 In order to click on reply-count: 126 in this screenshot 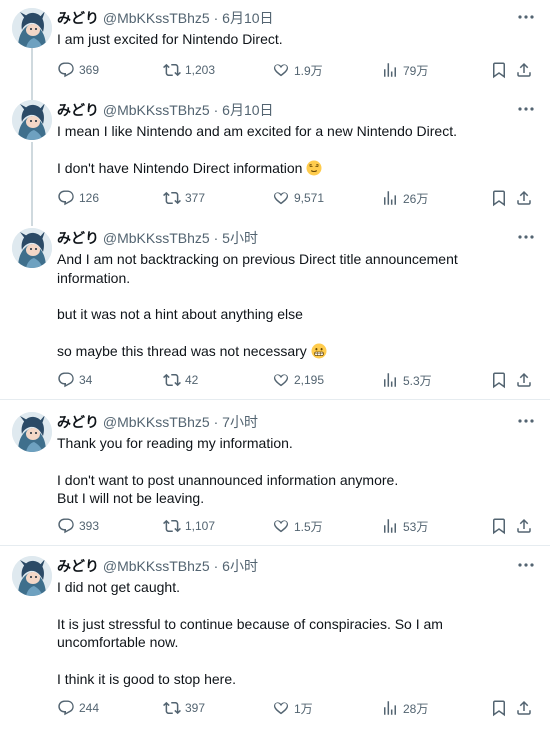, I will do `click(89, 198)`.